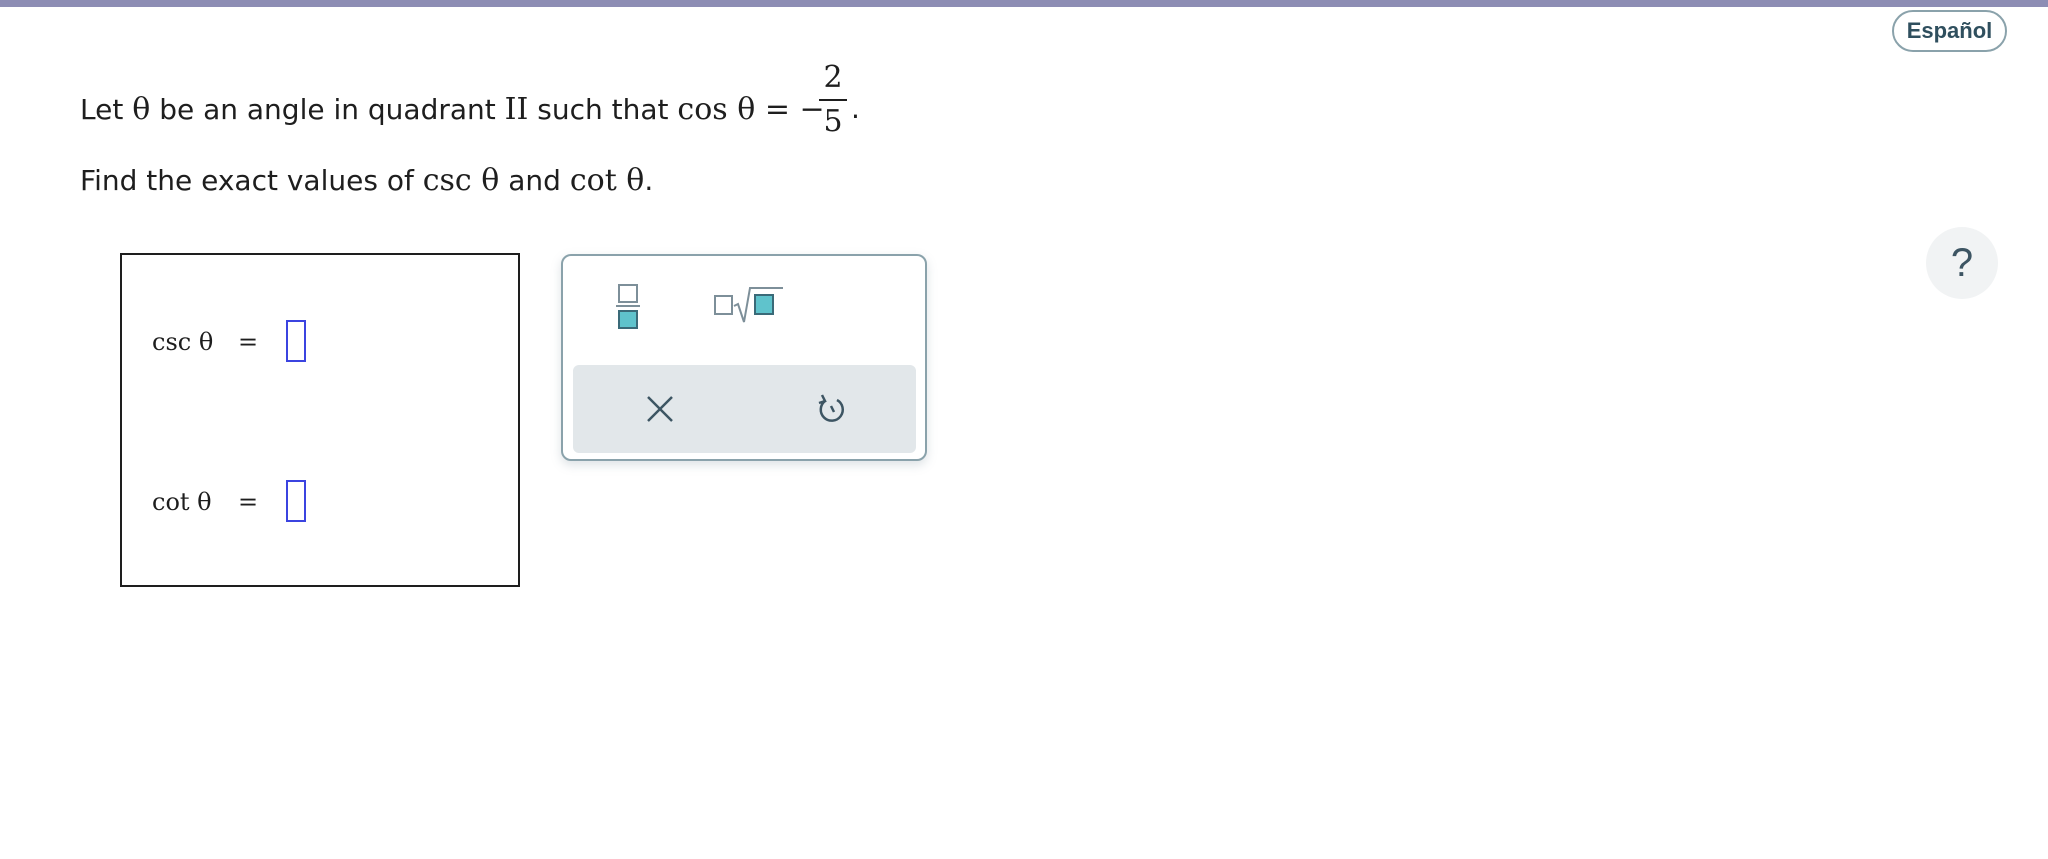 The image size is (2048, 859). Describe the element at coordinates (748, 305) in the screenshot. I see `mixed-radical-icon` at that location.